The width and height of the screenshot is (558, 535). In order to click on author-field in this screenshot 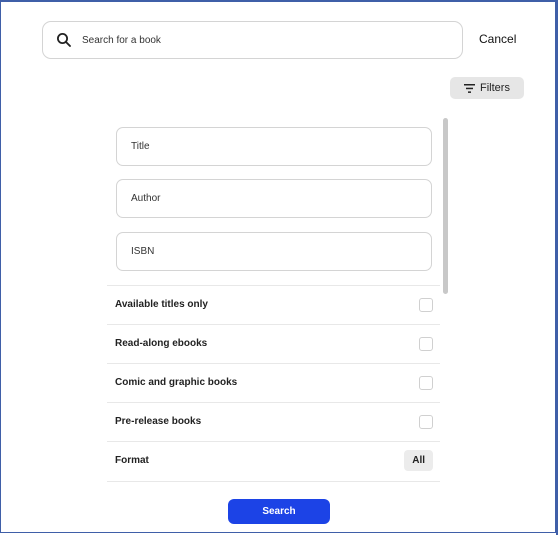, I will do `click(274, 198)`.